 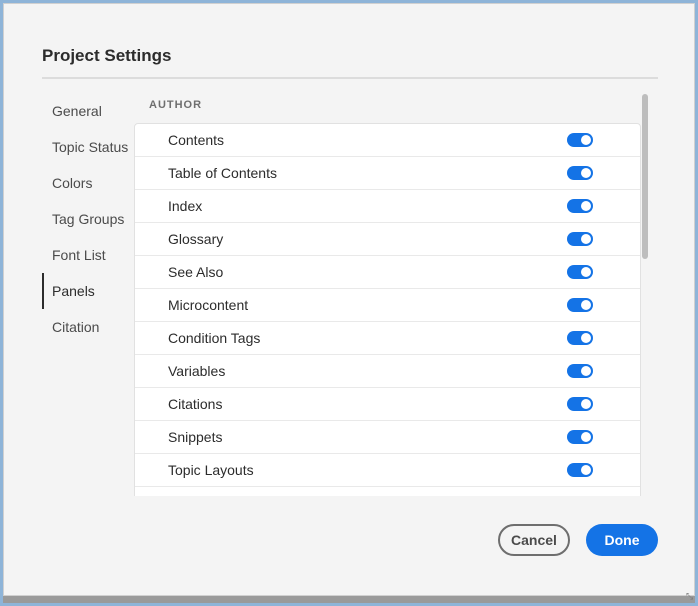 I want to click on sidebar-item-topic-status: Topic Status, so click(x=87, y=147).